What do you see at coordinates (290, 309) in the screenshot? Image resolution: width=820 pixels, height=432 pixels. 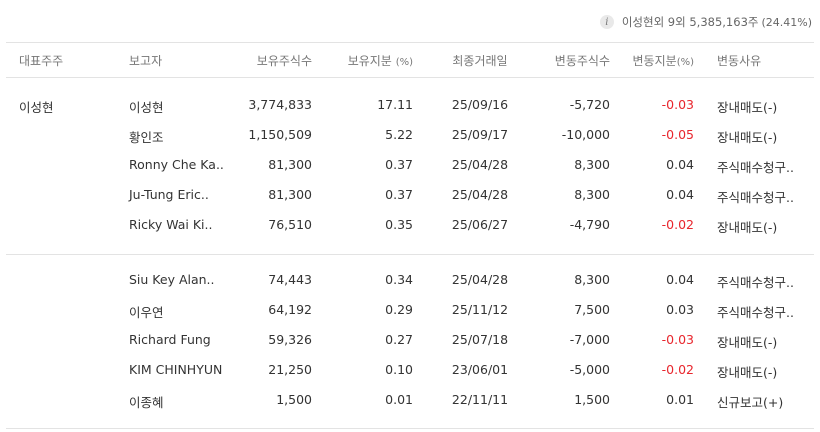 I see `shares-cell: 64,192` at bounding box center [290, 309].